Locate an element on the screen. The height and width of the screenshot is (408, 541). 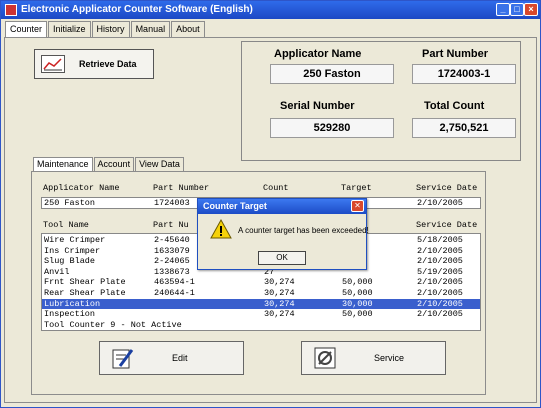
tool-name: Frnt Shear Plate is located at coordinates (85, 282).